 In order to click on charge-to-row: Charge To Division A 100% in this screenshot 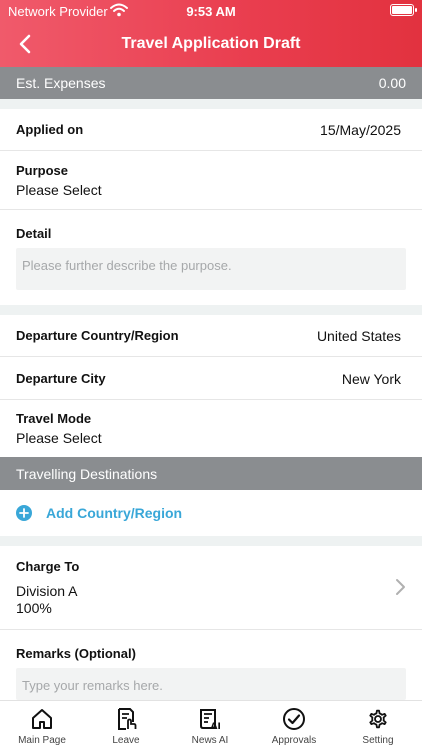, I will do `click(211, 587)`.